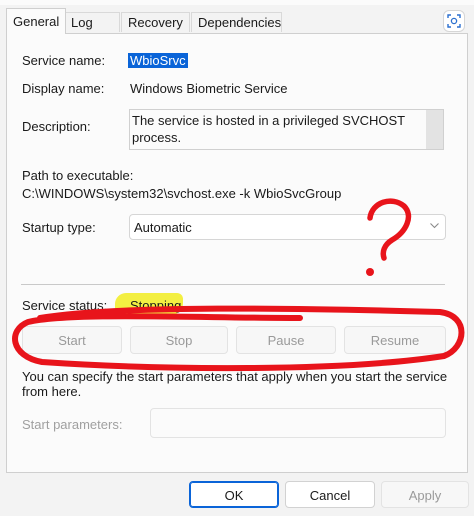 This screenshot has height=516, width=474. What do you see at coordinates (36, 21) in the screenshot?
I see `tab-general: General` at bounding box center [36, 21].